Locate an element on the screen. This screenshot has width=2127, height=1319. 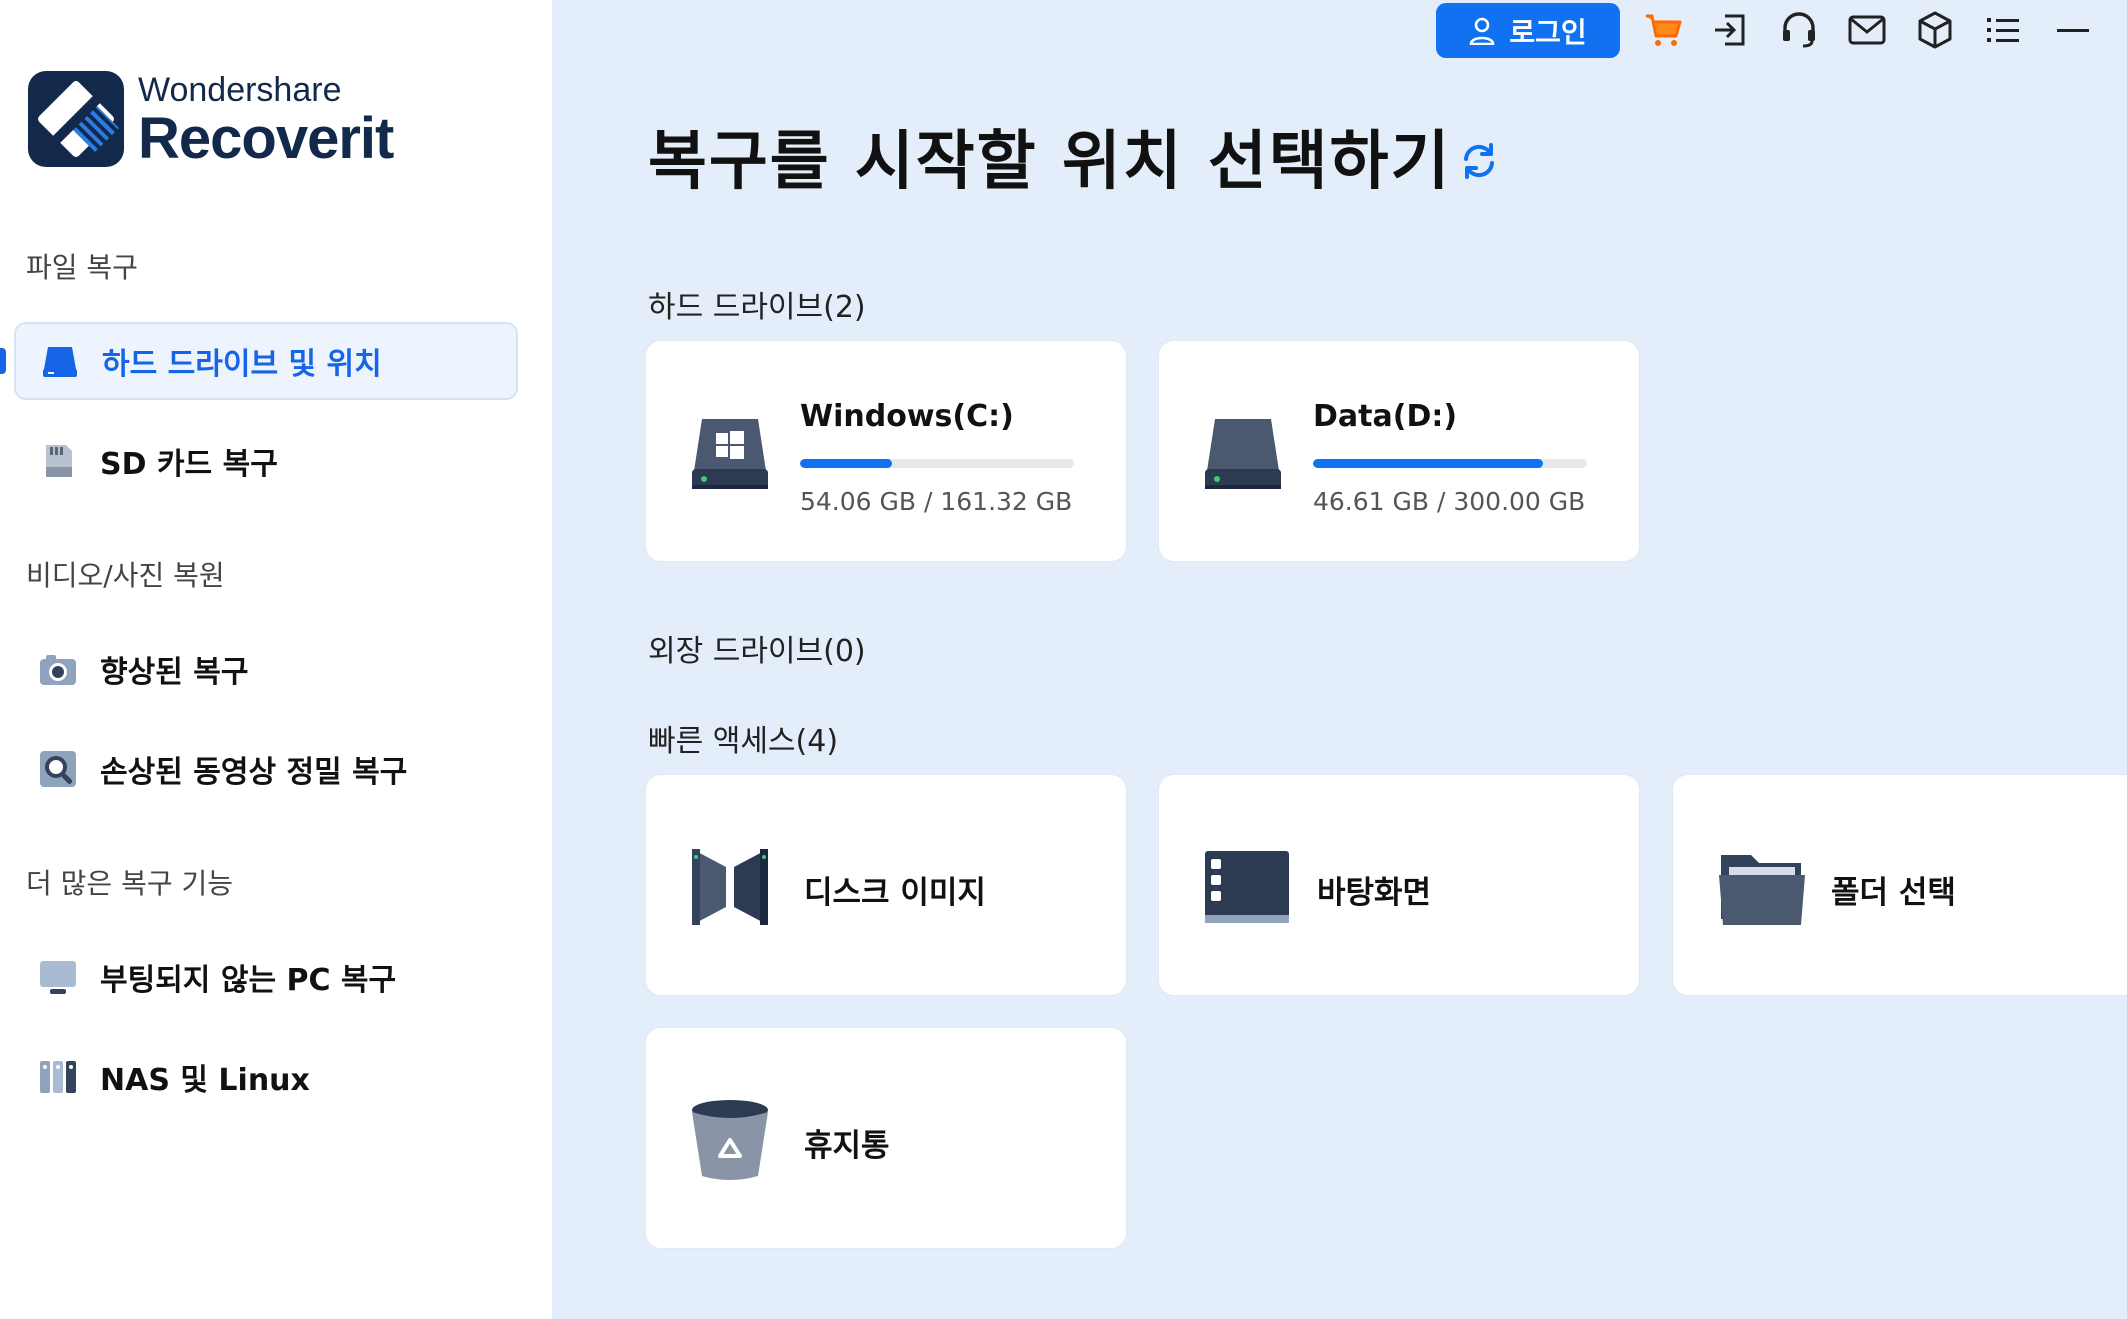
sidebar-item-sd-card: SD 카드 복구 is located at coordinates (266, 461).